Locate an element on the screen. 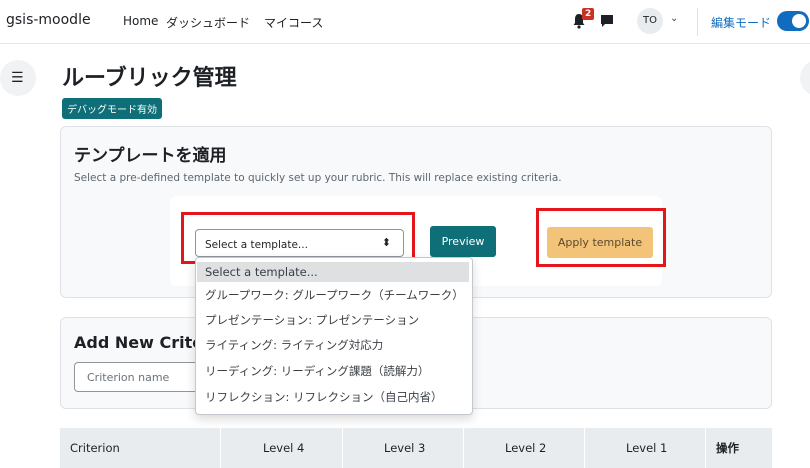  user-avatar: TO is located at coordinates (650, 21).